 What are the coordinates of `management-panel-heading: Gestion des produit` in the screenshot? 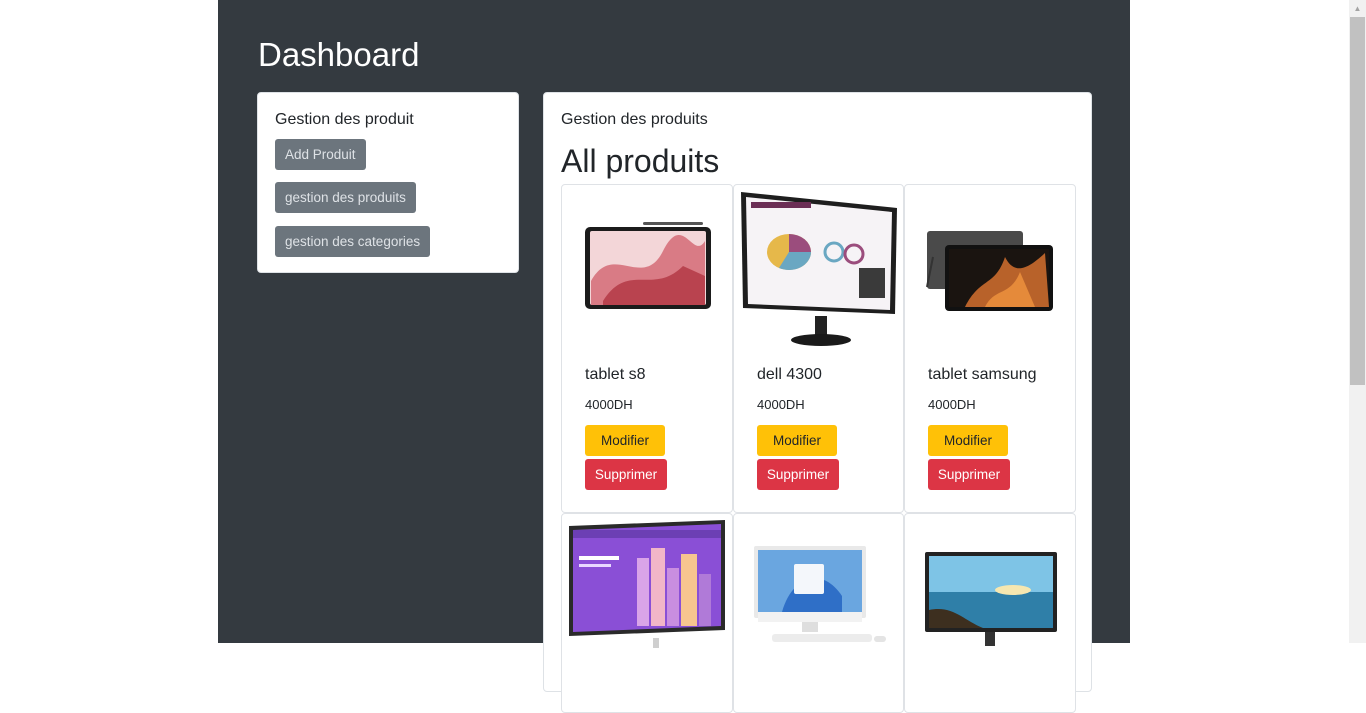 It's located at (344, 119).